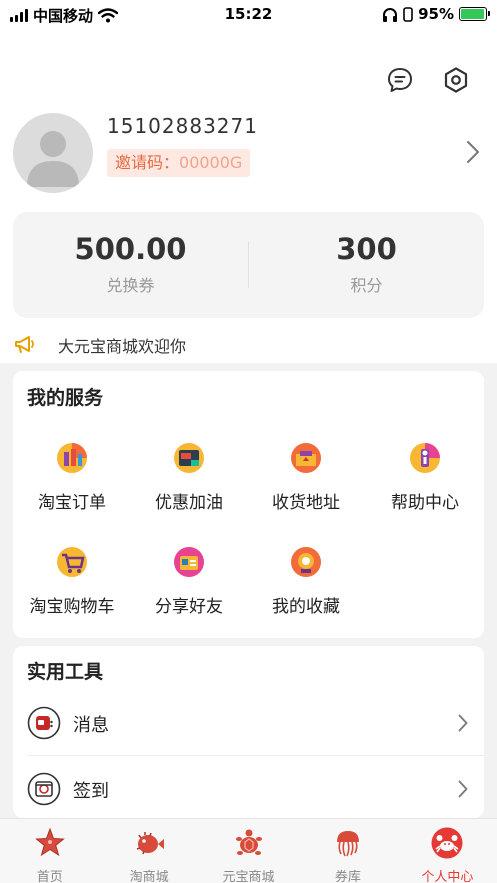  Describe the element at coordinates (306, 581) in the screenshot. I see `service-favorites: 我的收藏` at that location.